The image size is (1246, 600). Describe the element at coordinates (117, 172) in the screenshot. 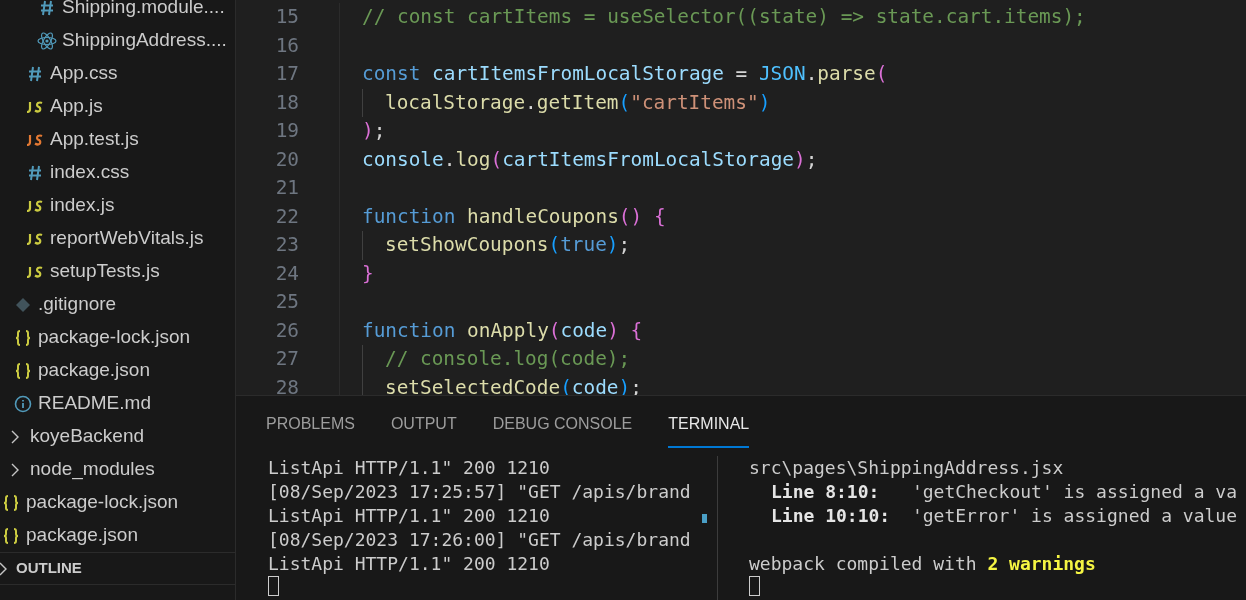

I see `file-item: index.css` at that location.